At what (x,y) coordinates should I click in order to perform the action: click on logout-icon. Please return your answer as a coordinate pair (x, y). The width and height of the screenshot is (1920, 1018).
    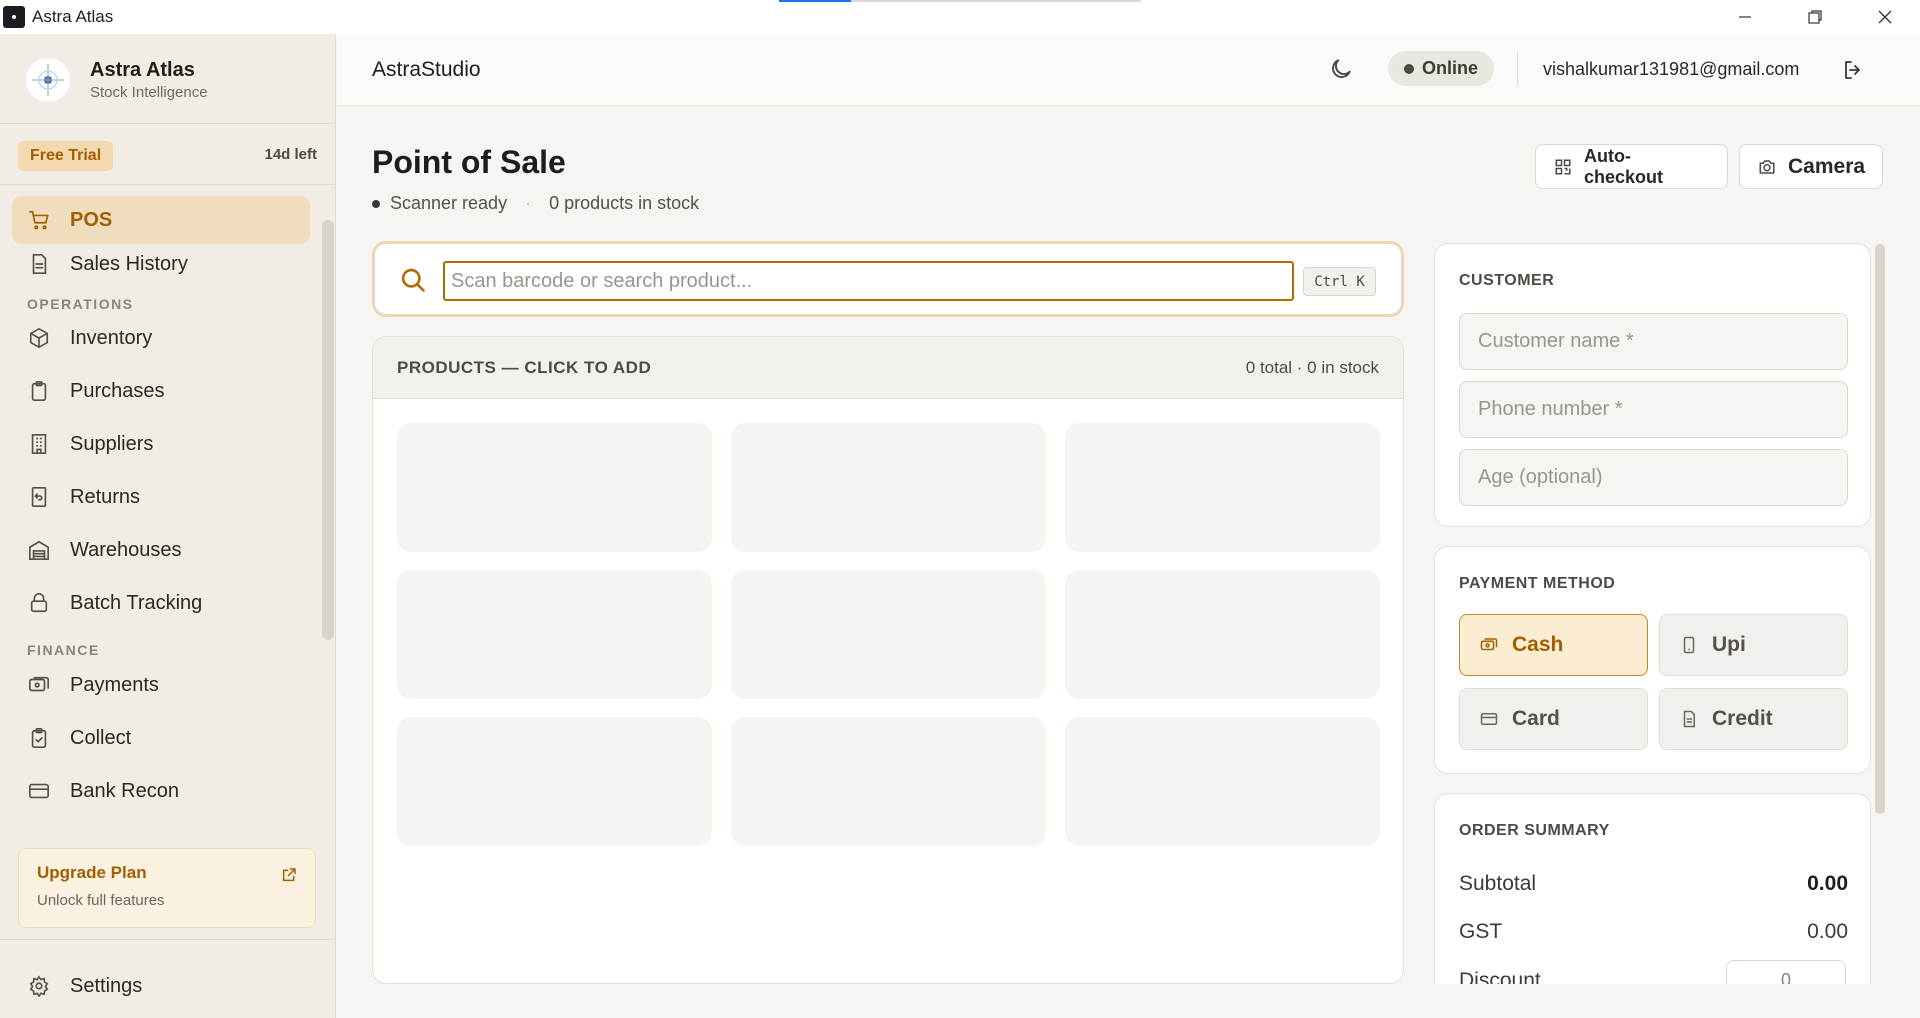
    Looking at the image, I should click on (1853, 70).